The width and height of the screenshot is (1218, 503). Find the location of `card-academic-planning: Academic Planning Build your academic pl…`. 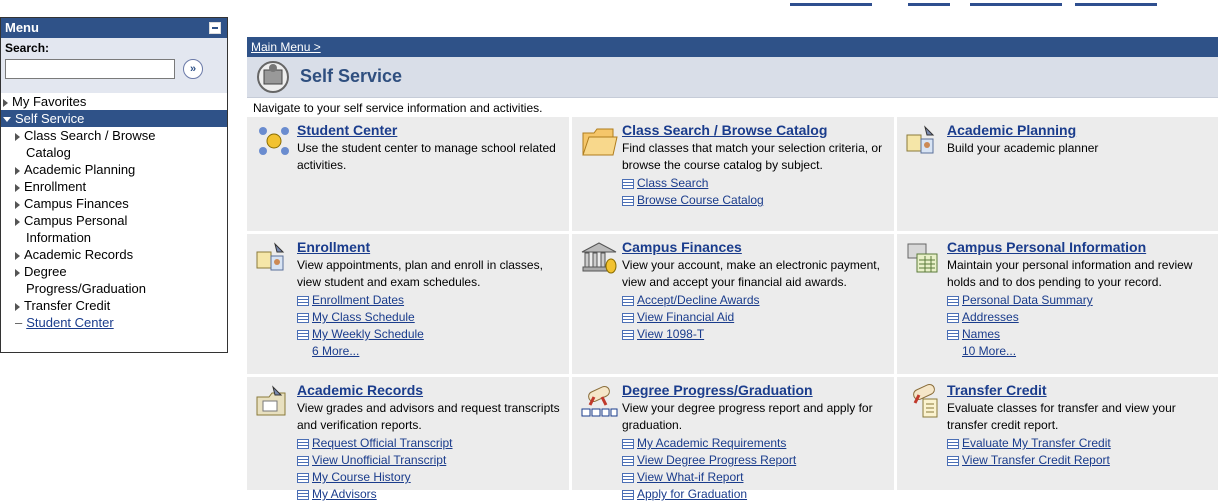

card-academic-planning: Academic Planning Build your academic pl… is located at coordinates (1057, 174).